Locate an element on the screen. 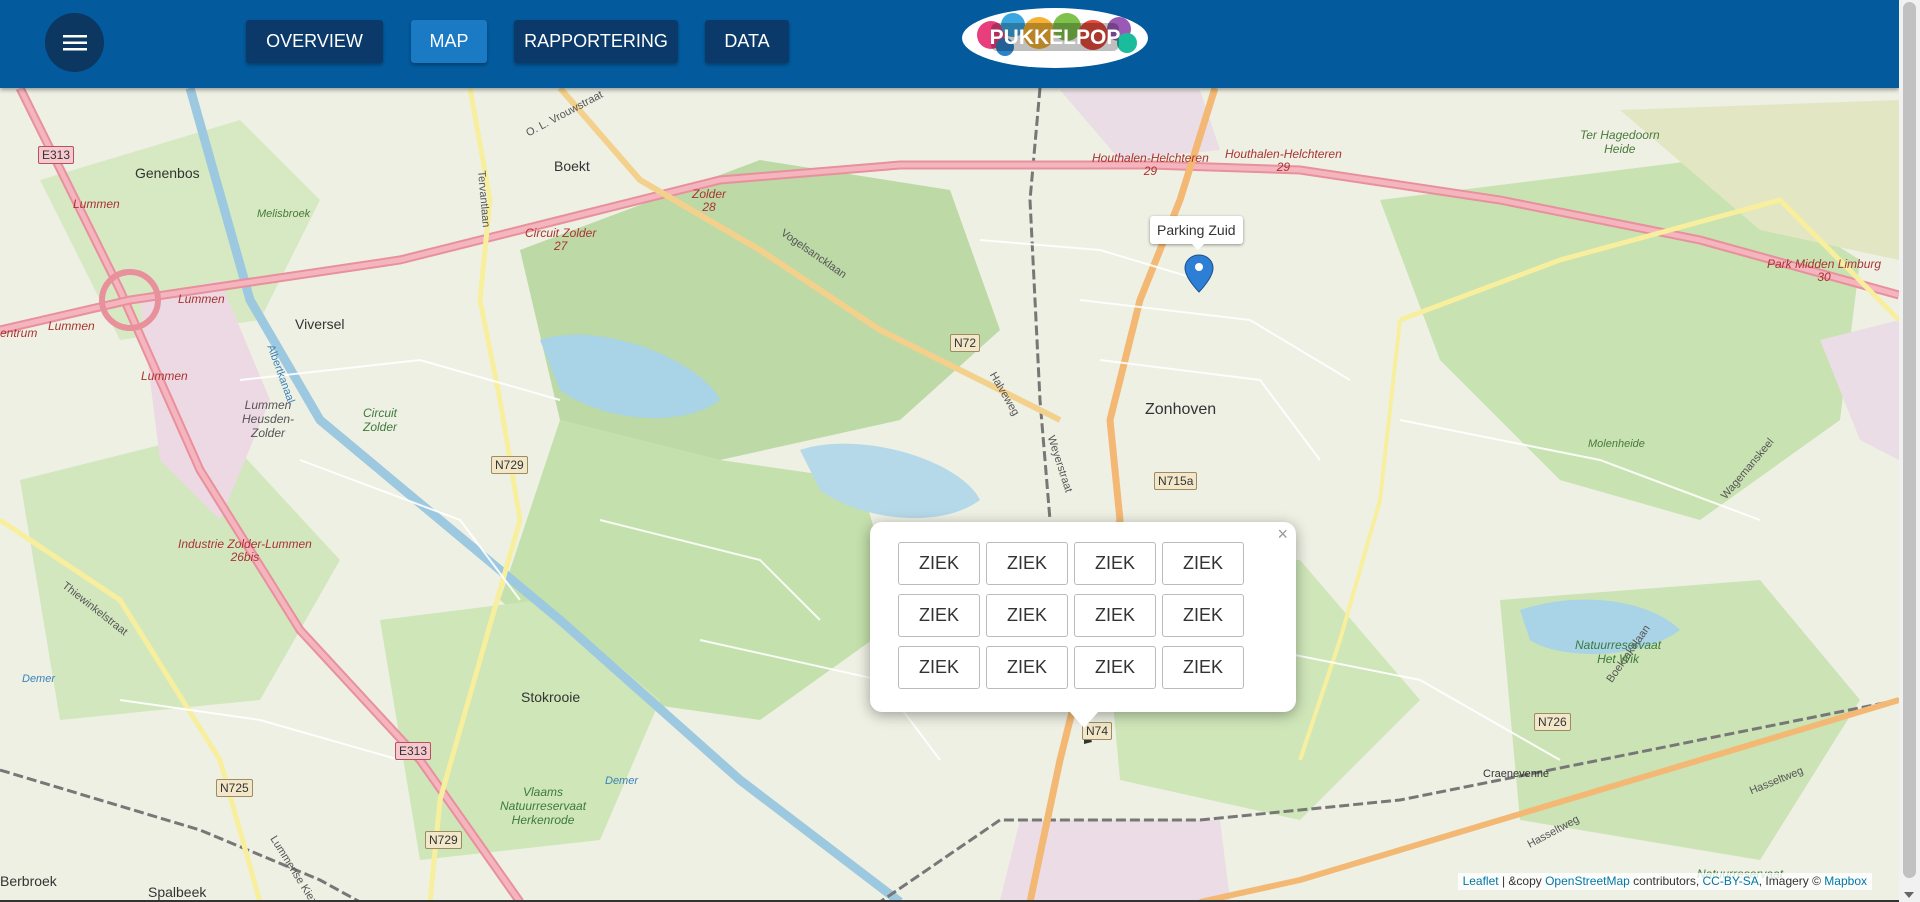 This screenshot has width=1920, height=902. junction-lummen-1: Lummen is located at coordinates (96, 204).